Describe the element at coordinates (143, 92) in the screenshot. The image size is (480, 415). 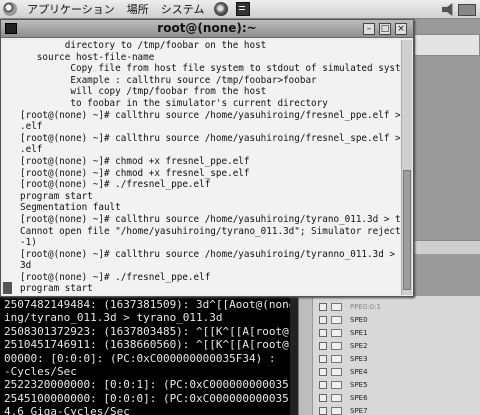
I see `terminal-line: will copy /tmp/foobar from the host` at that location.